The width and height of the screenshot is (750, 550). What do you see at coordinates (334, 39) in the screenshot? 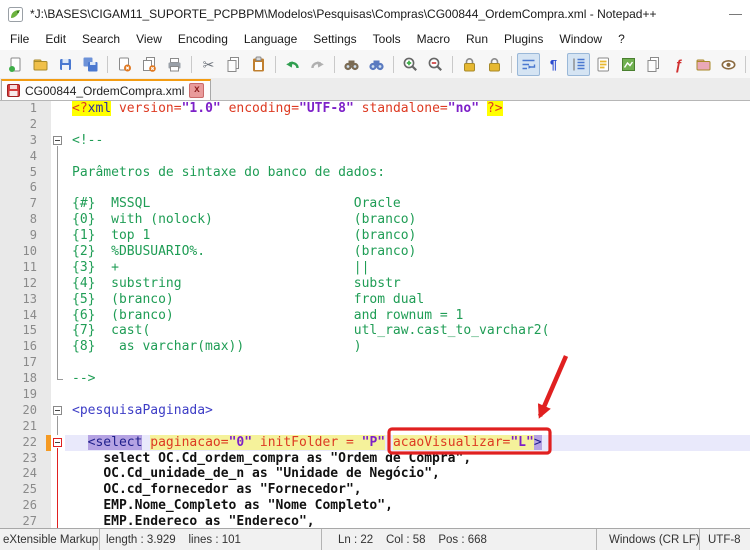
I see `menu-item-settings: Settings` at bounding box center [334, 39].